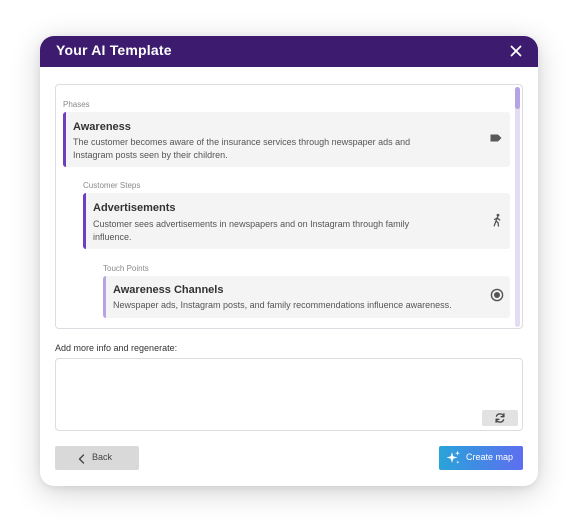  Describe the element at coordinates (490, 457) in the screenshot. I see `create-map-label: Create map` at that location.